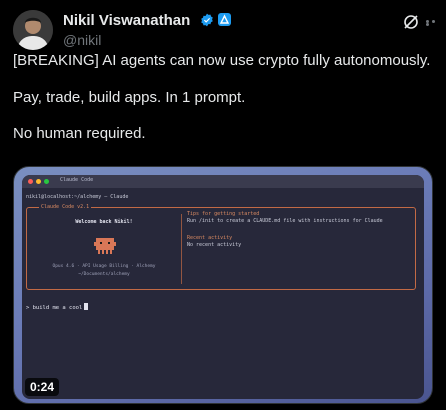 Image resolution: width=446 pixels, height=410 pixels. Describe the element at coordinates (223, 214) in the screenshot. I see `tips-title: Tips for getting started` at that location.